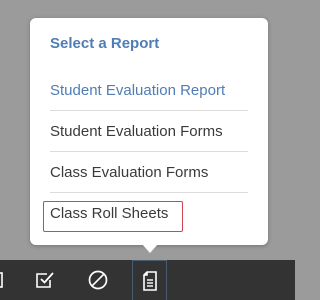 Image resolution: width=320 pixels, height=300 pixels. I want to click on report-item-student-evaluation-forms: Student Evaluation Forms, so click(149, 132).